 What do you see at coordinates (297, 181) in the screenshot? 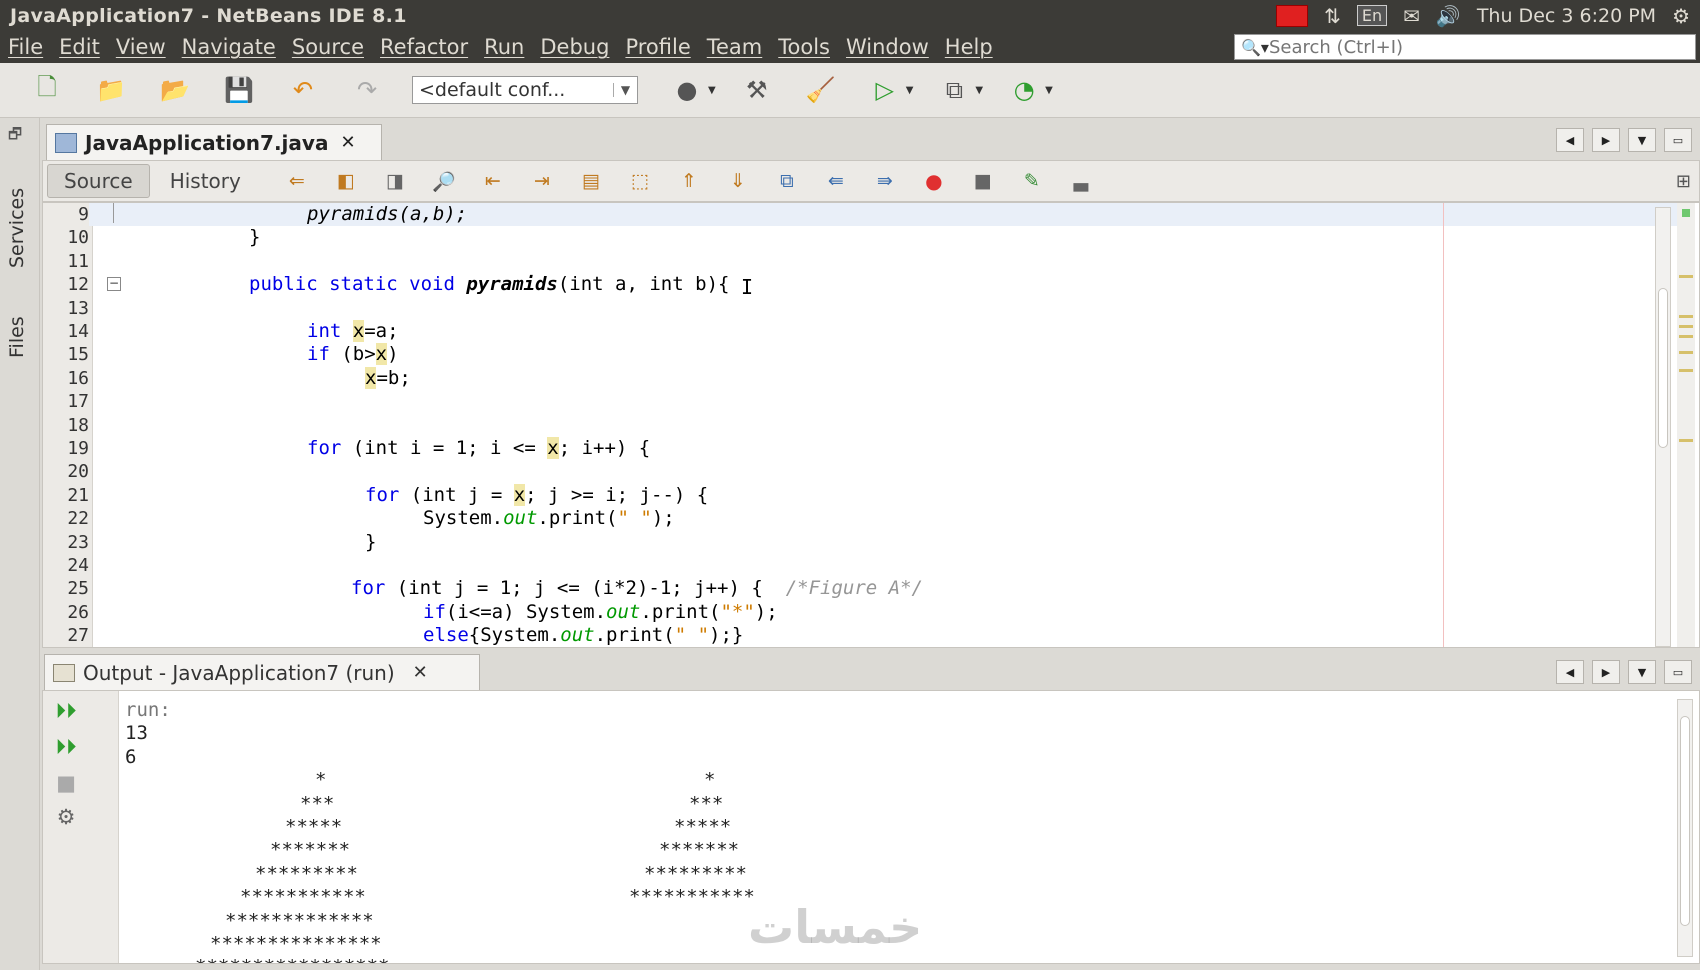
I see `last-edit-icon: ⇐` at bounding box center [297, 181].